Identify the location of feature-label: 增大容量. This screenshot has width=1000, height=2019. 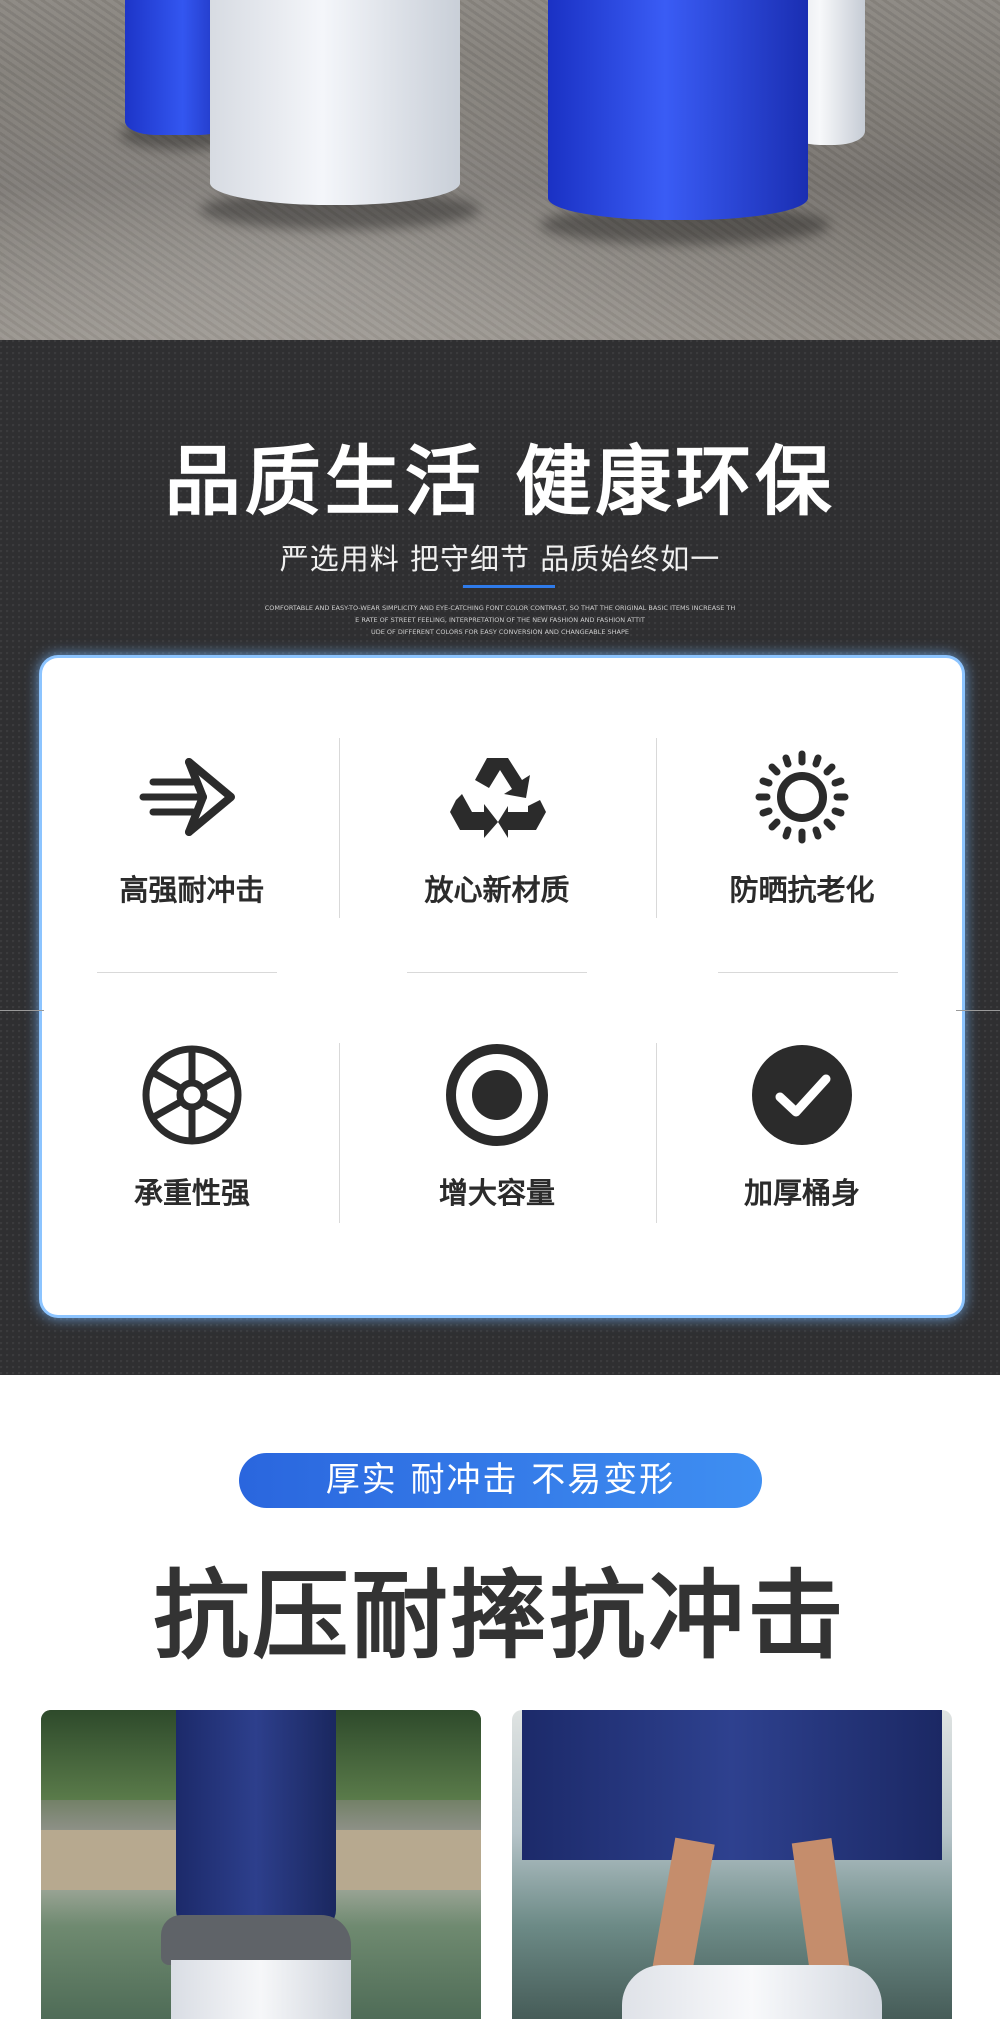
(496, 1193).